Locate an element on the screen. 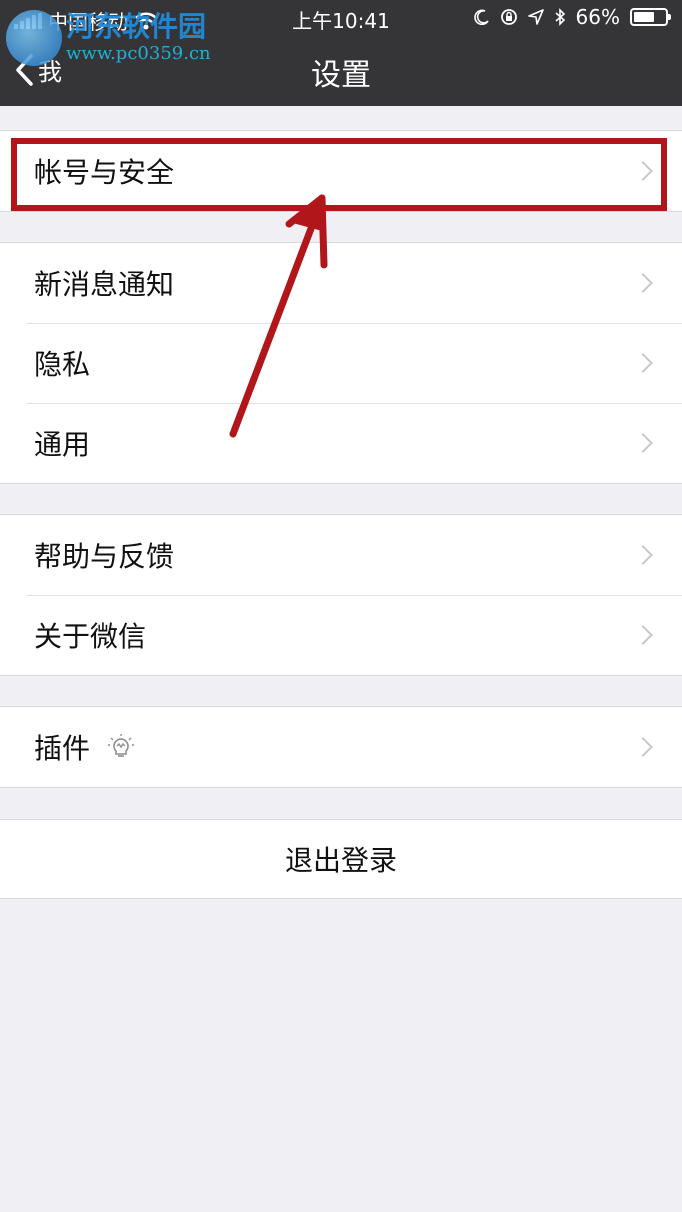 The width and height of the screenshot is (682, 1212). settings-item-account-security: 帐号与安全 is located at coordinates (341, 171).